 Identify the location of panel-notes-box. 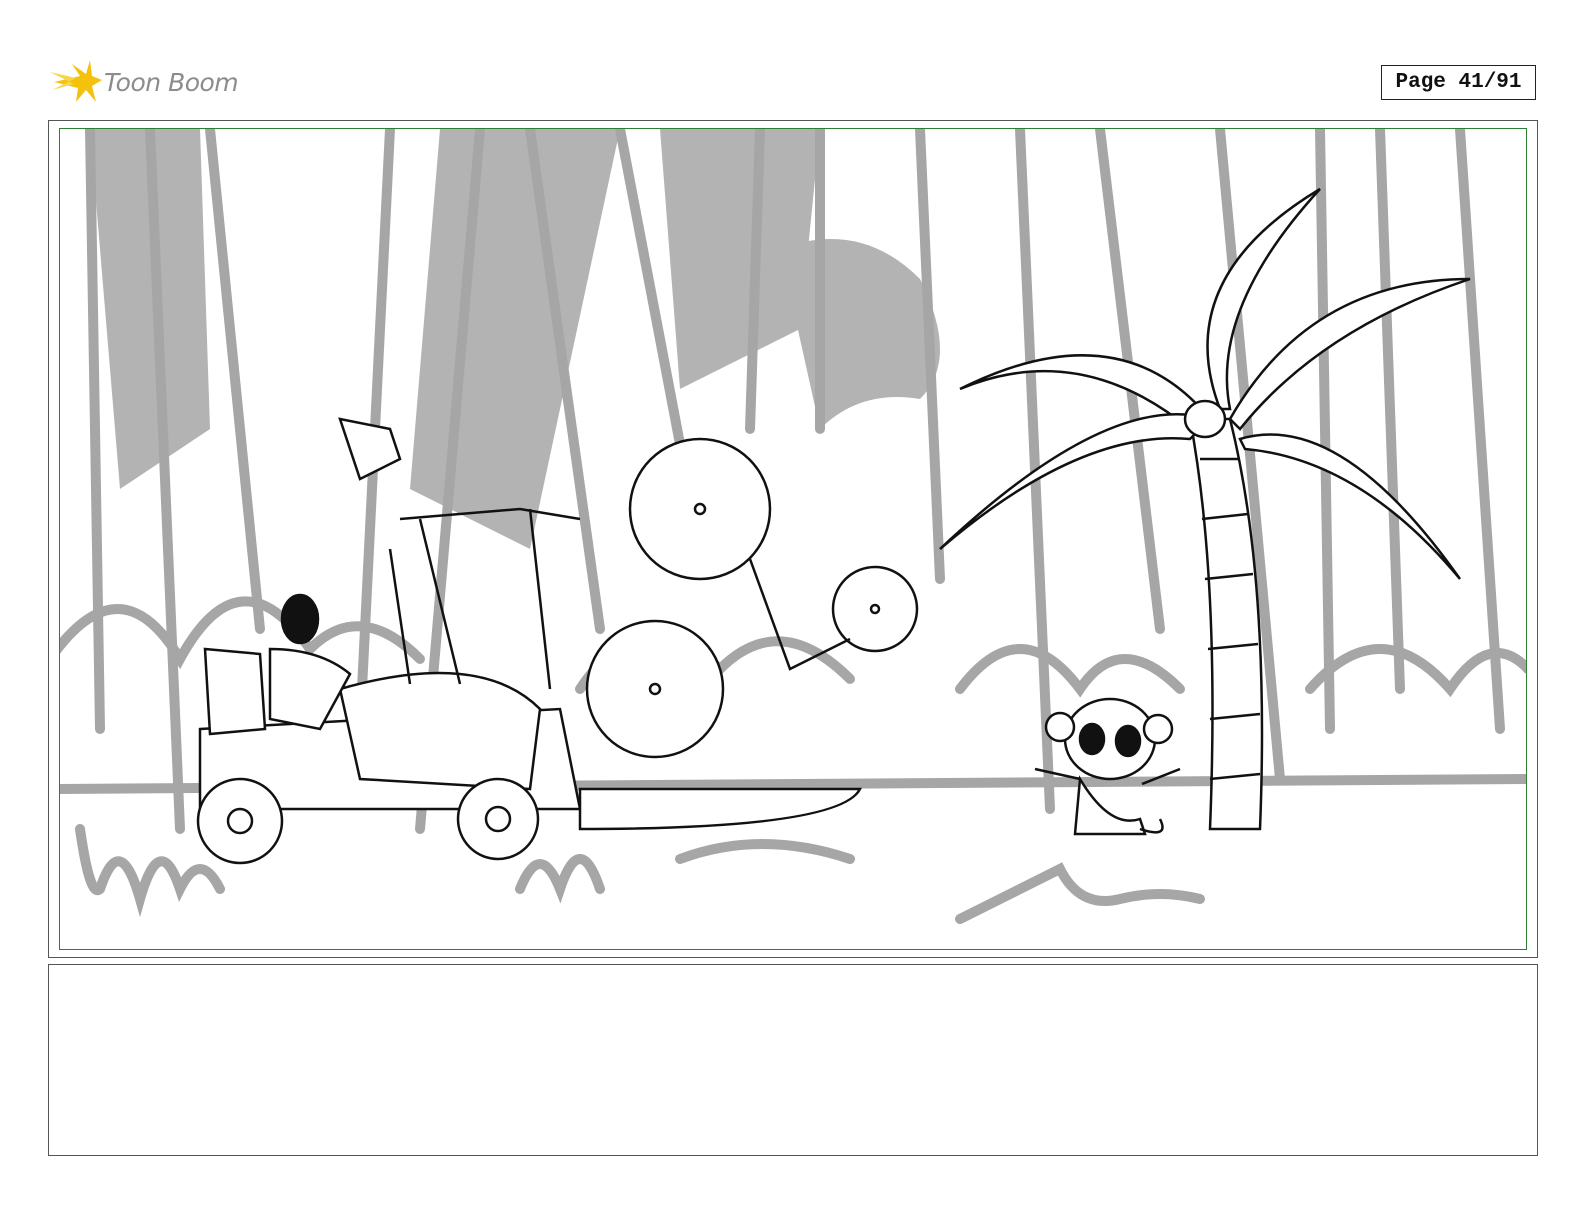
(793, 1060).